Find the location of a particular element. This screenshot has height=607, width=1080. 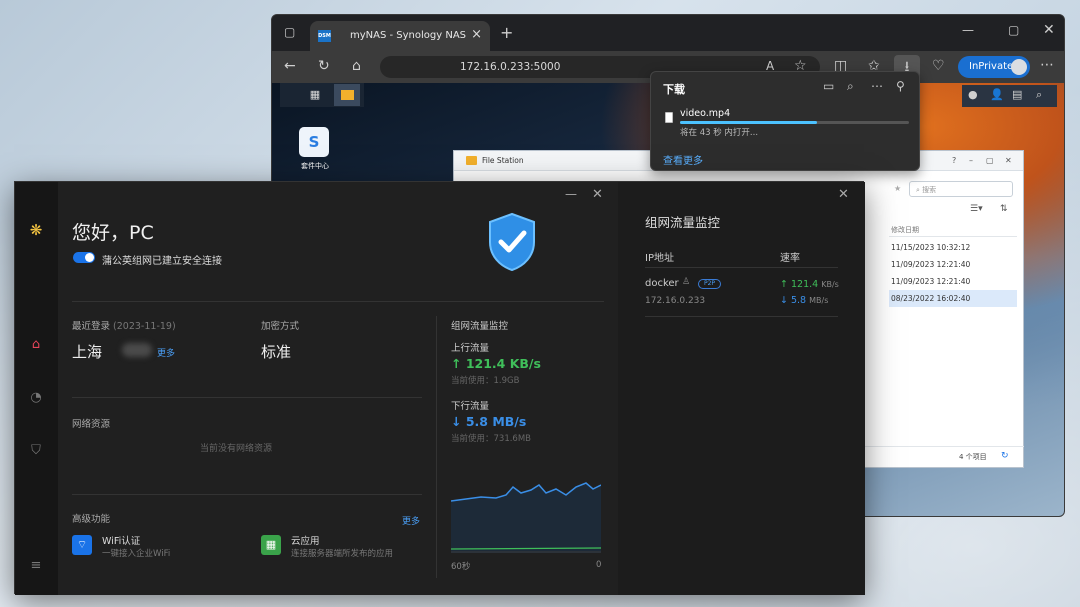

peer-name: docker is located at coordinates (662, 283).